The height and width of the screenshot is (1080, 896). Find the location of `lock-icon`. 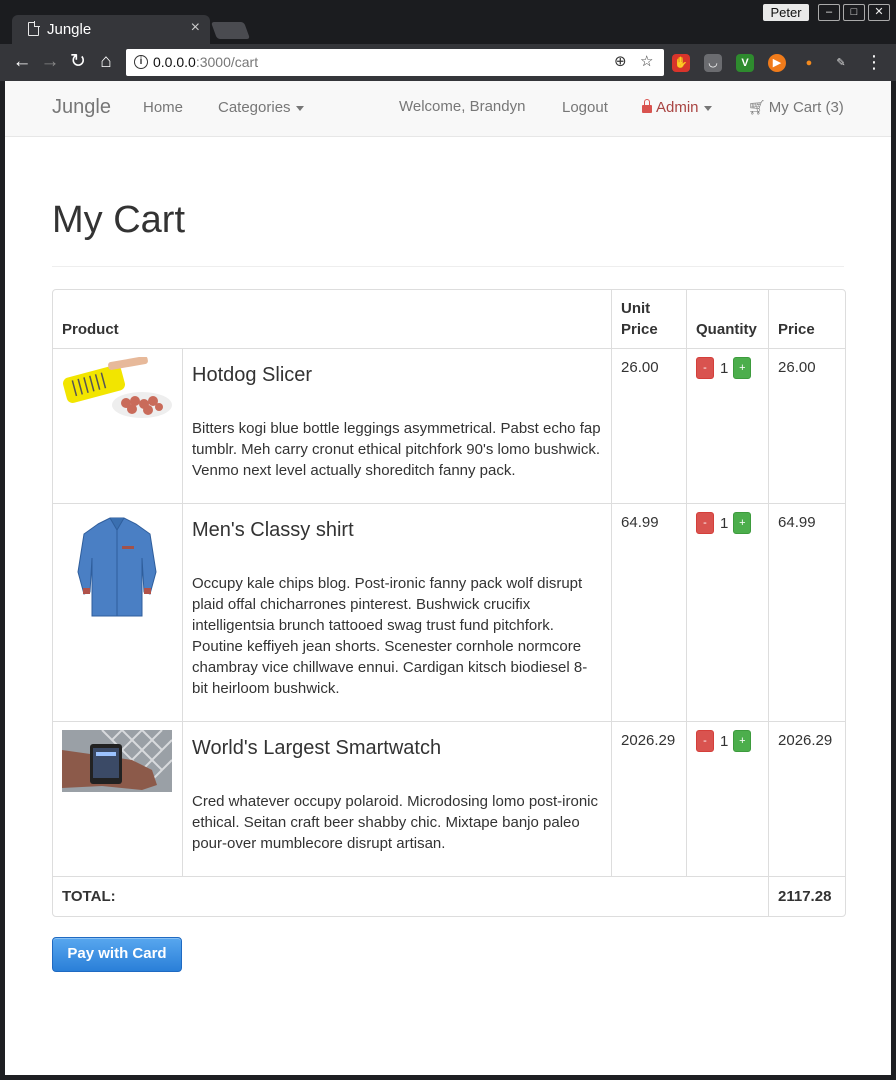

lock-icon is located at coordinates (647, 106).